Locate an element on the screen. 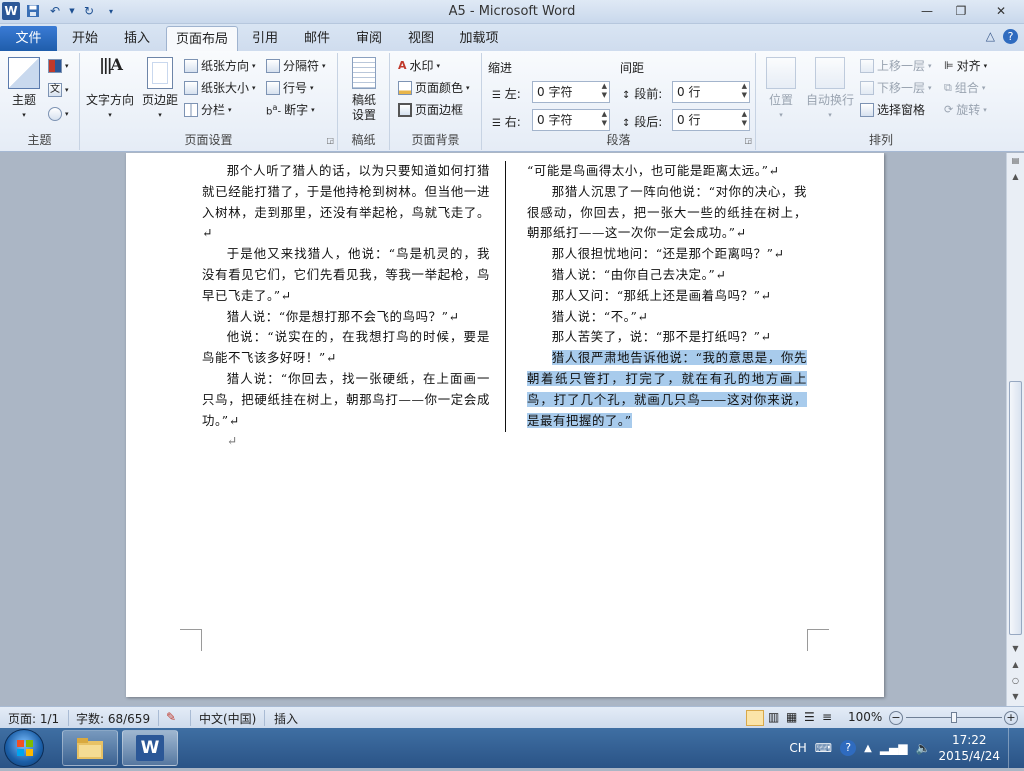  tab-view: 视图 is located at coordinates (421, 38).